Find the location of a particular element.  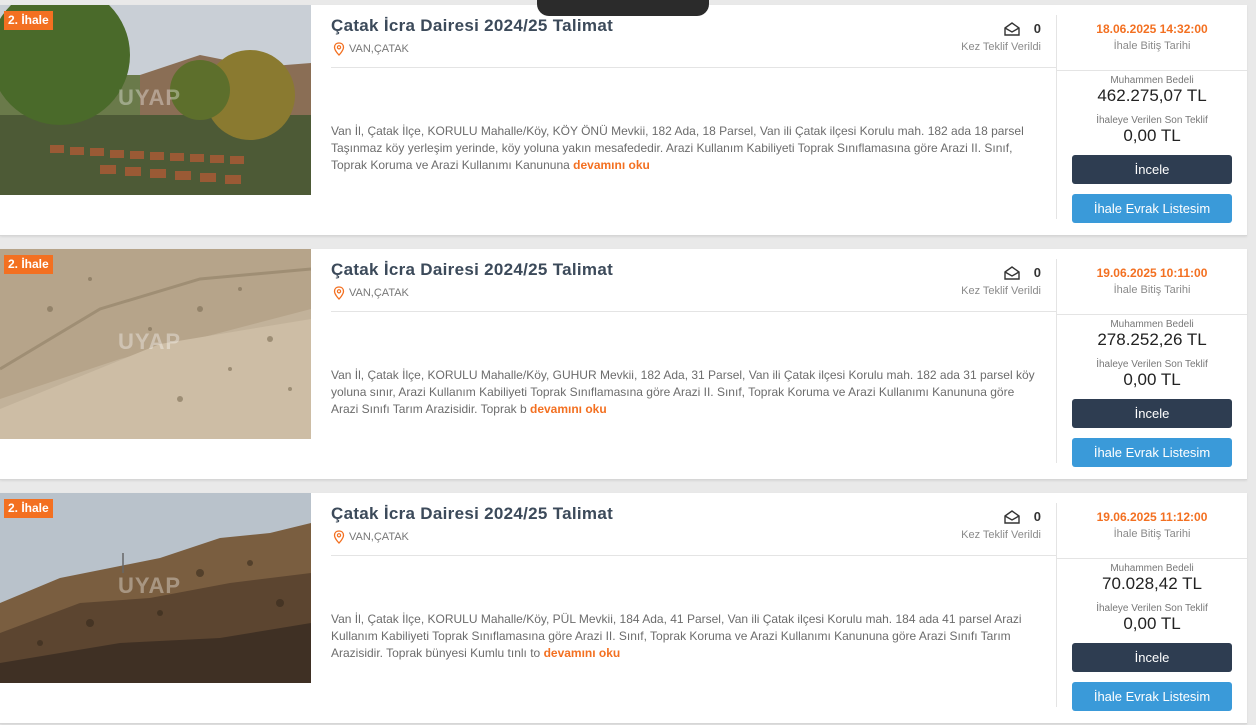

estimated-value: 278.252,26 TL is located at coordinates (1152, 339).